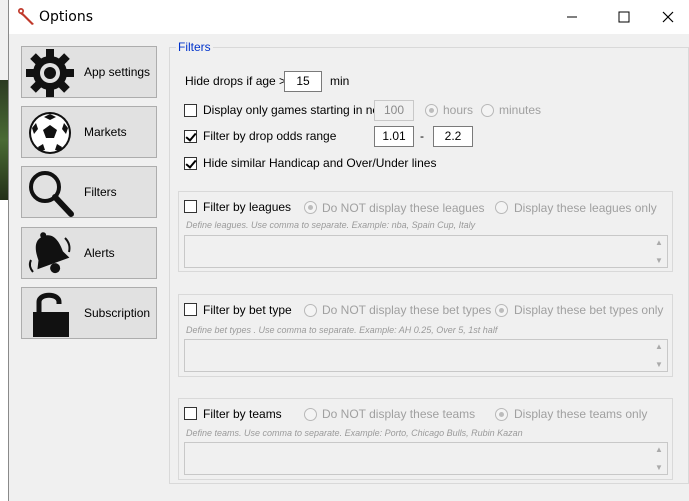  I want to click on filter-by-leagues-label: Filter by leagues, so click(247, 207).